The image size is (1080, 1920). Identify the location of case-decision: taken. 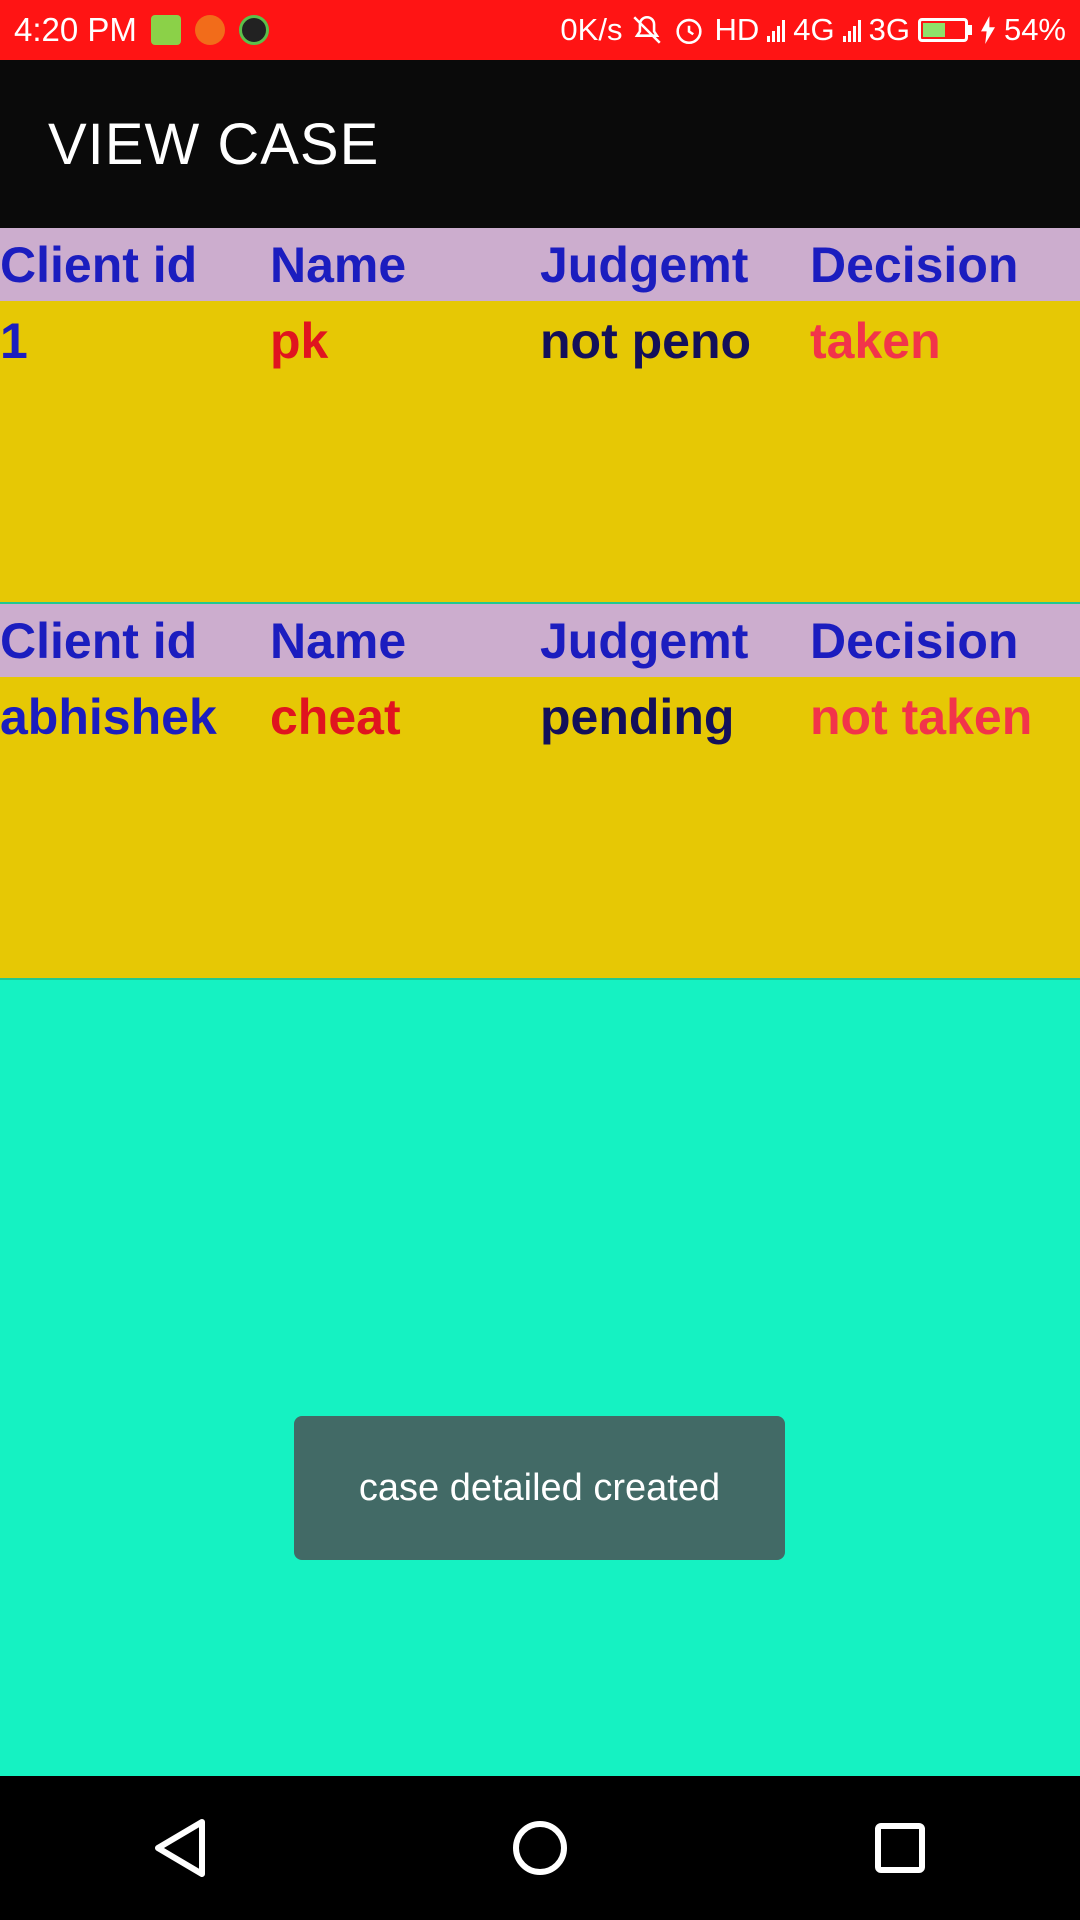
(875, 341).